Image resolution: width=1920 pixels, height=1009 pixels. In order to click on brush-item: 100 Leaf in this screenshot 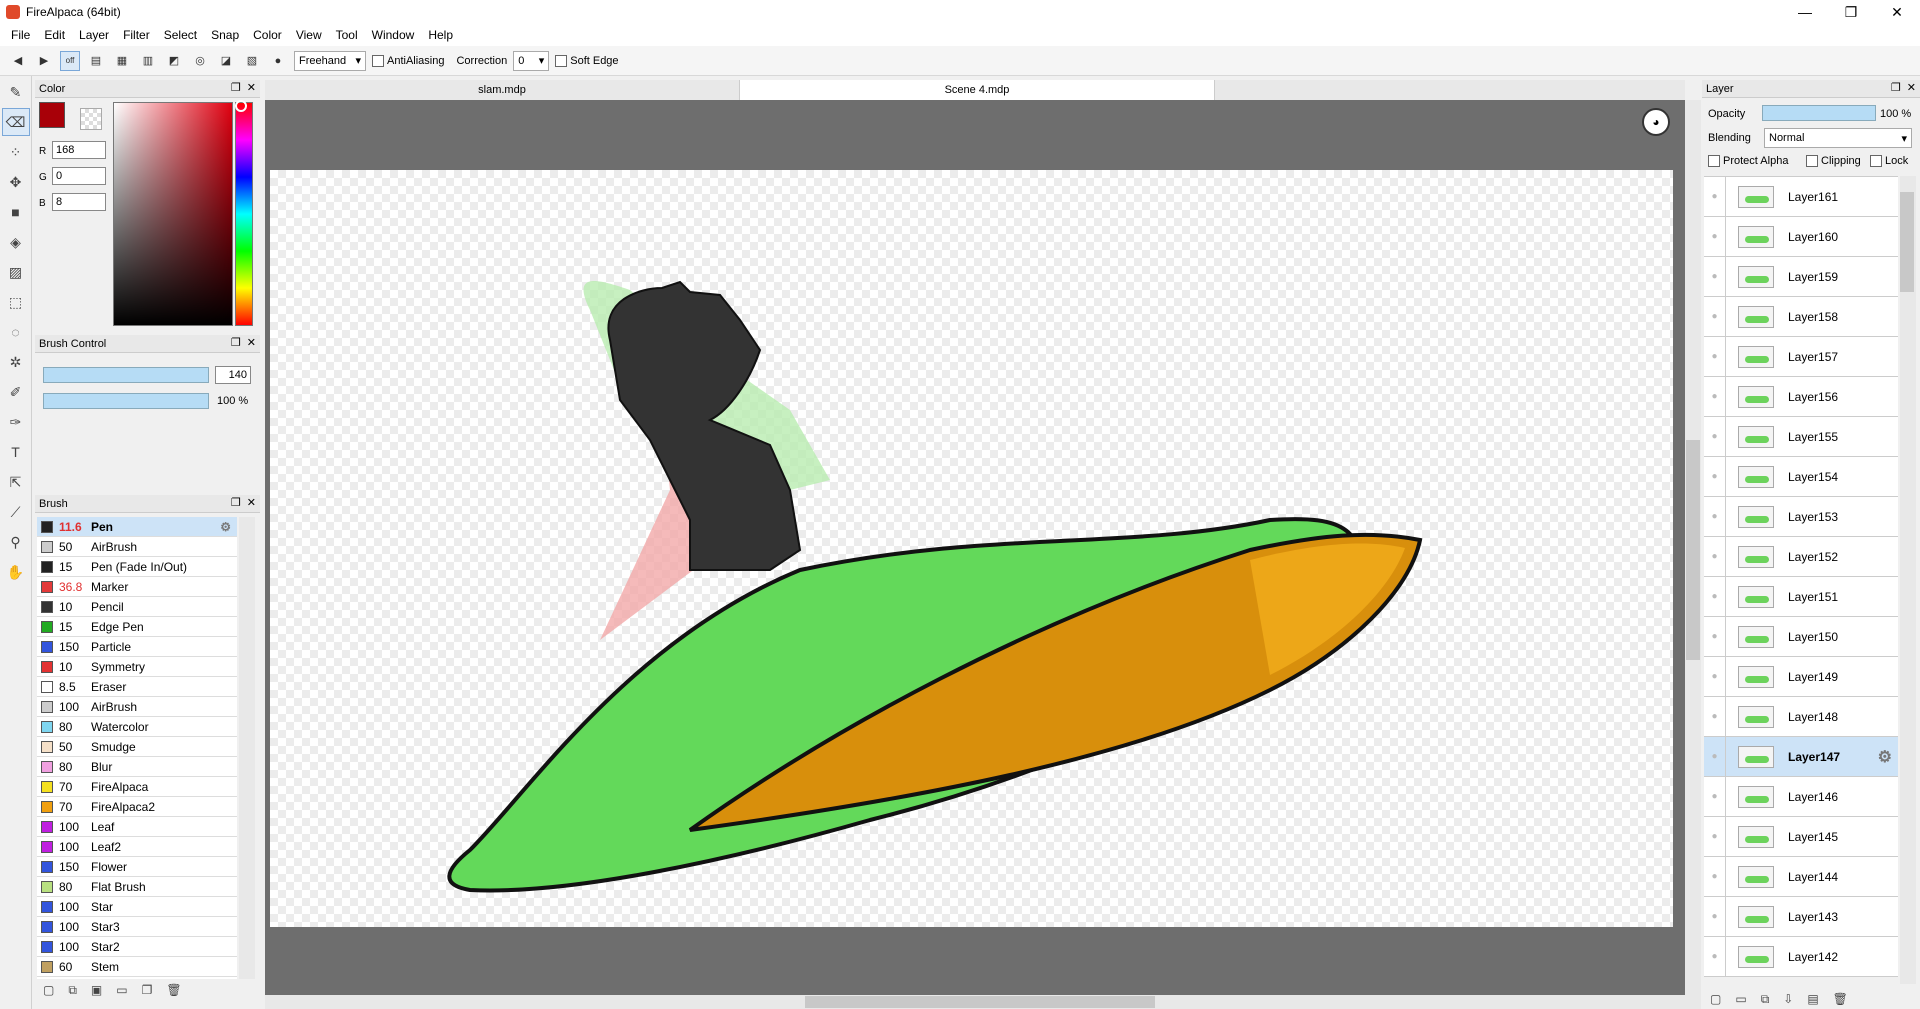, I will do `click(137, 827)`.